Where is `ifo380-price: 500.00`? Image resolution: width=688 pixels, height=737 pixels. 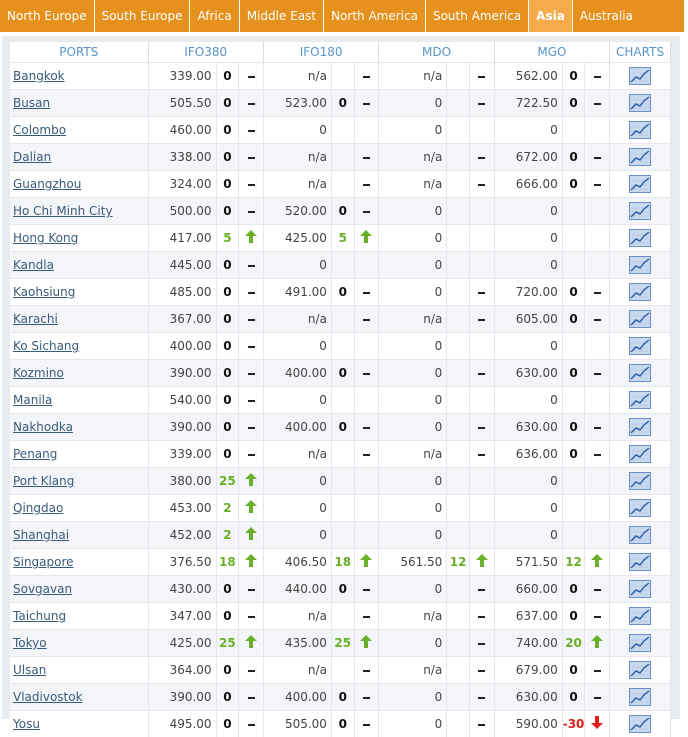 ifo380-price: 500.00 is located at coordinates (182, 211).